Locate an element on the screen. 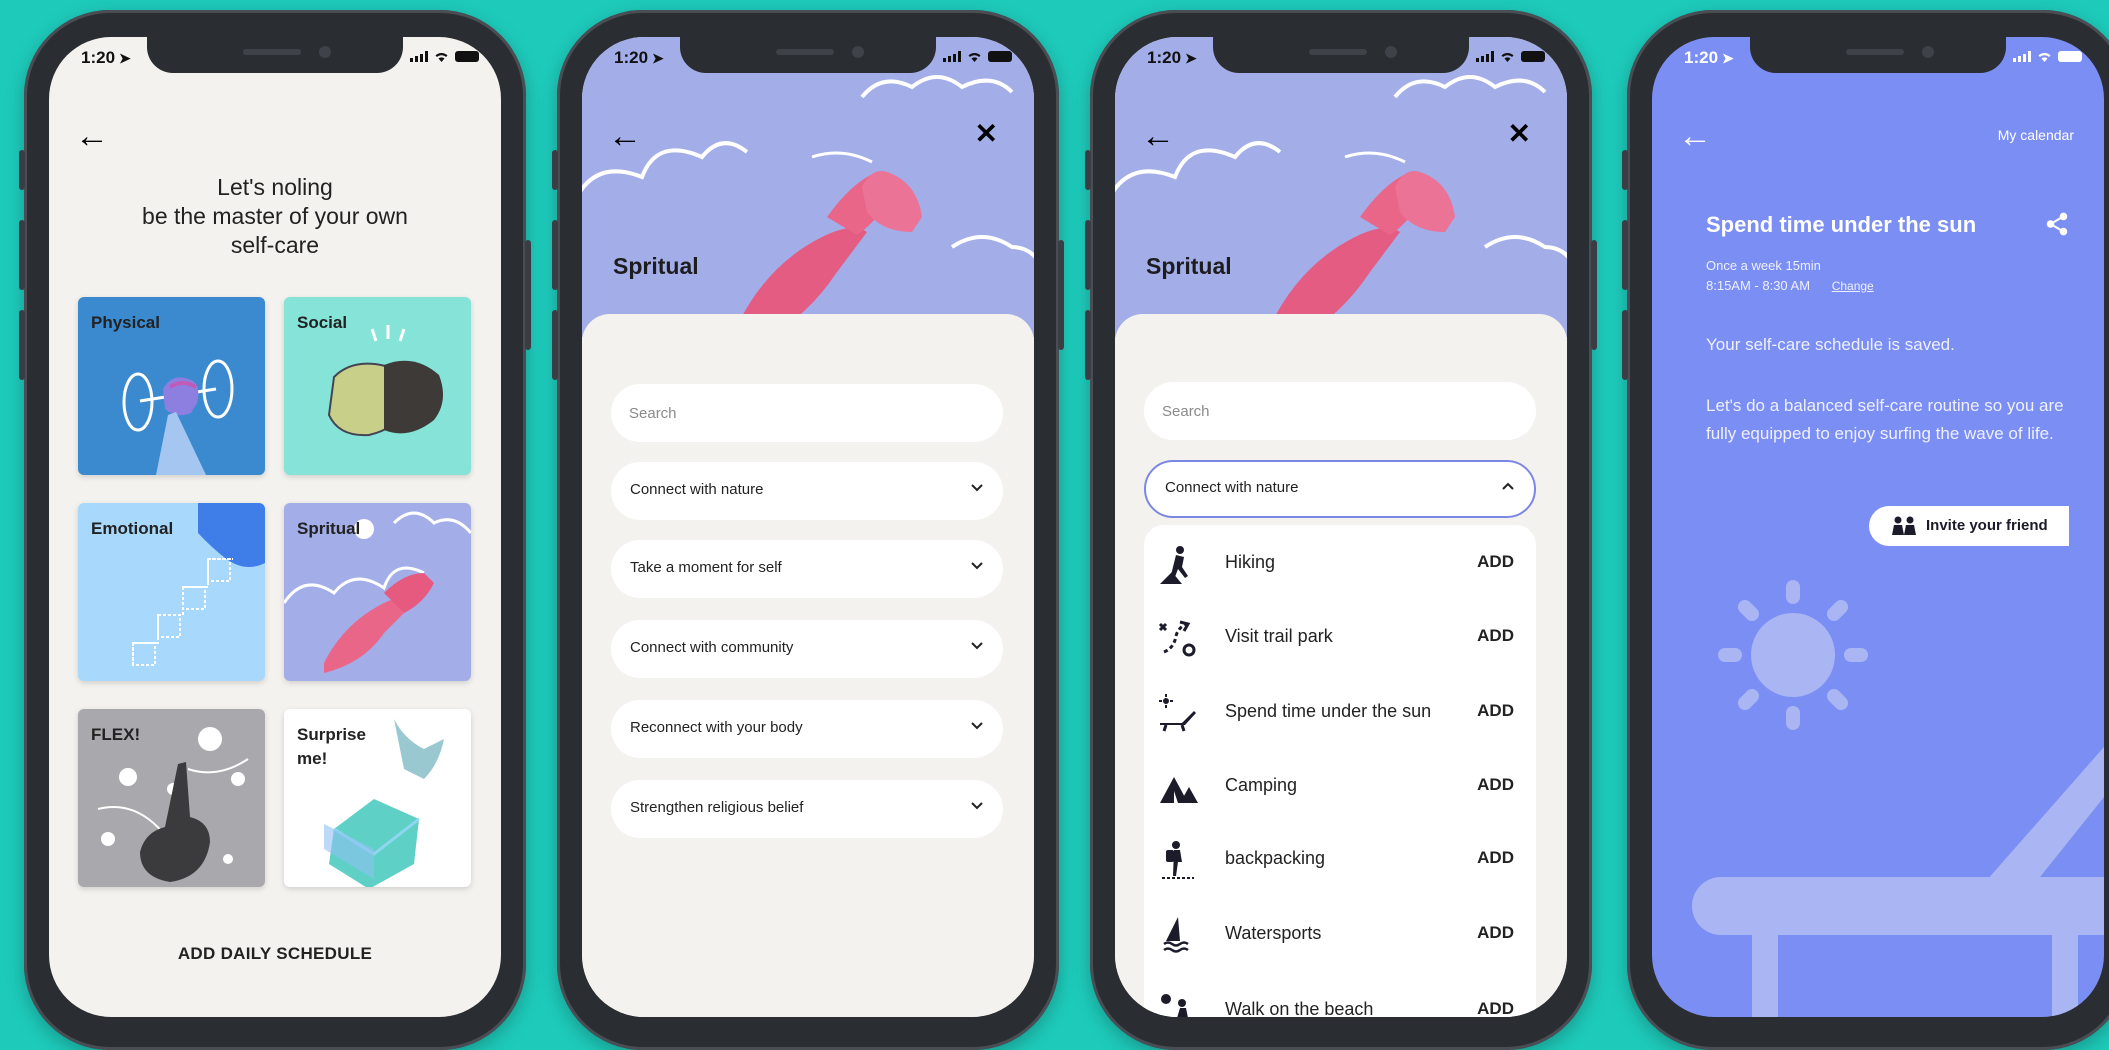 The image size is (2109, 1050). accordion-reconnect-with-body: Reconnect with your body is located at coordinates (807, 729).